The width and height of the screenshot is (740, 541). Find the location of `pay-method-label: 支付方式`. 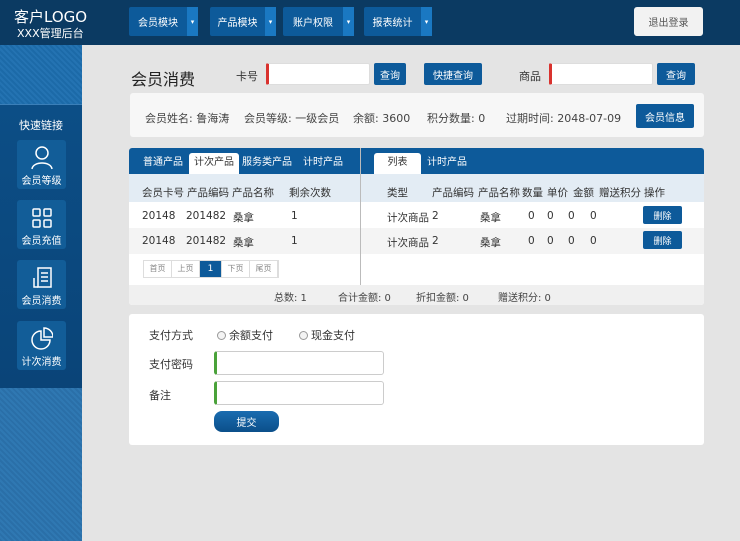

pay-method-label: 支付方式 is located at coordinates (171, 335).